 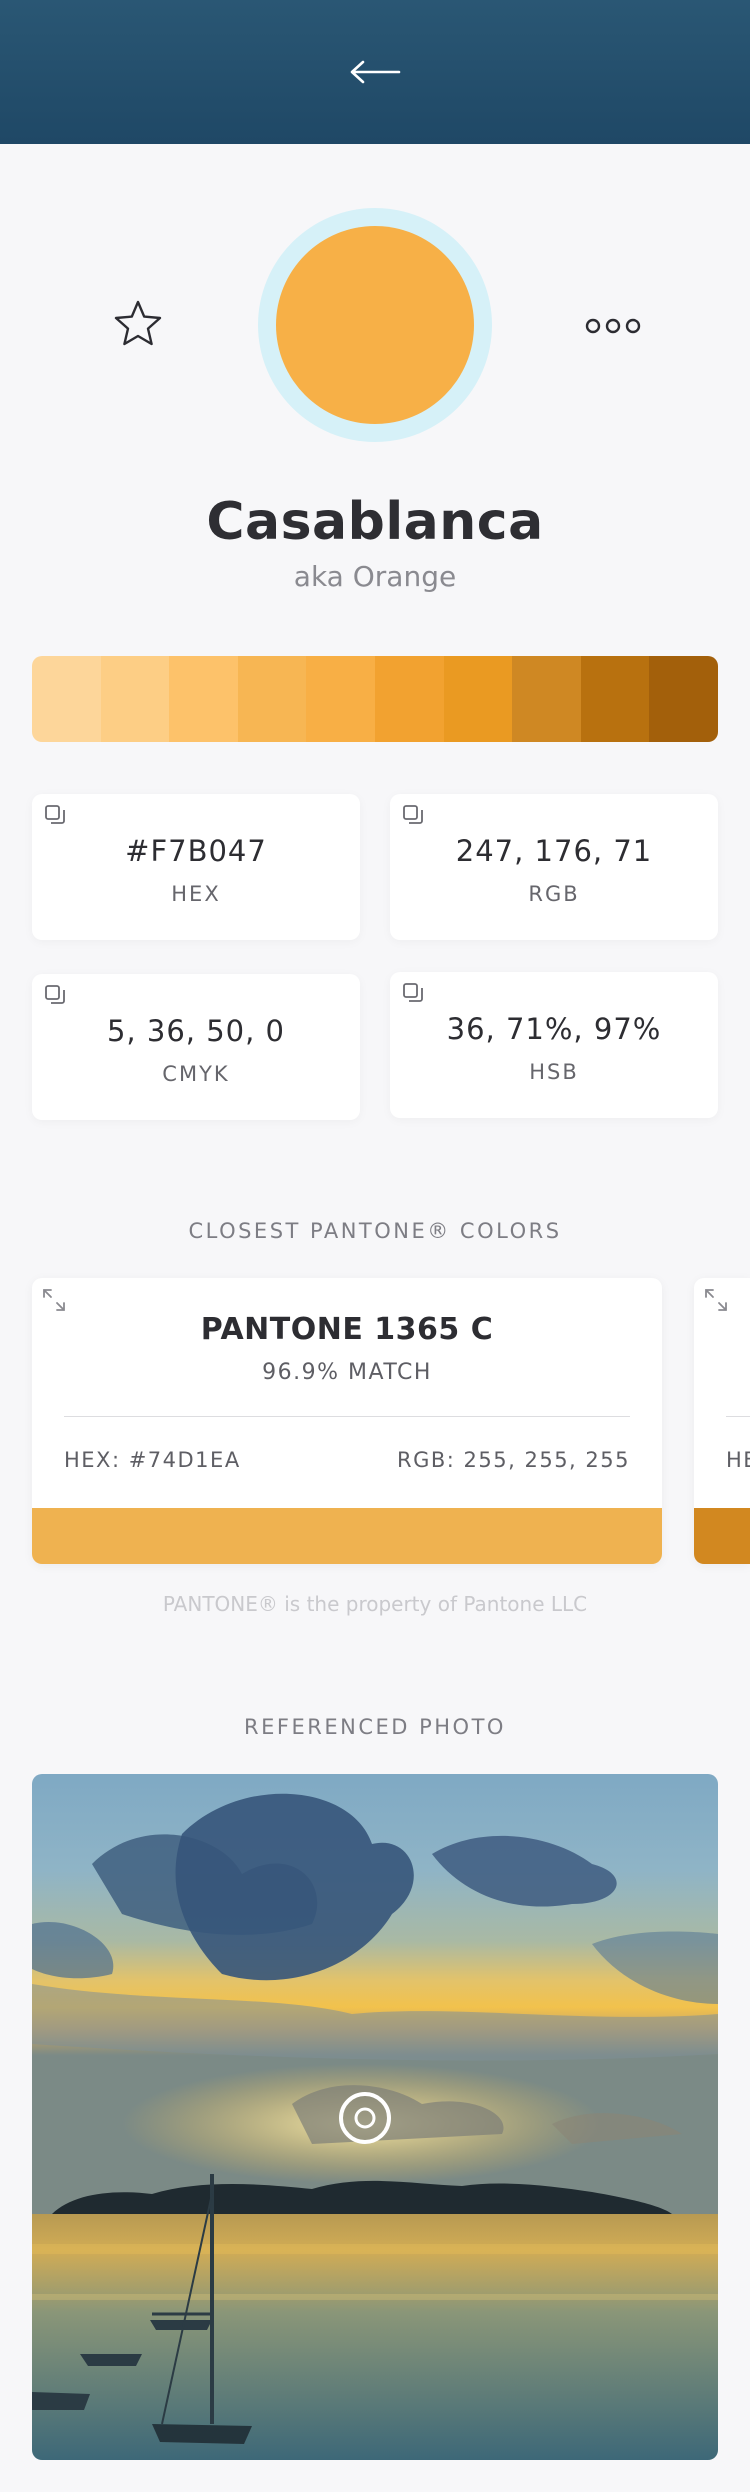 I want to click on cmyk-value: 5, 36, 50, 0, so click(x=195, y=1031).